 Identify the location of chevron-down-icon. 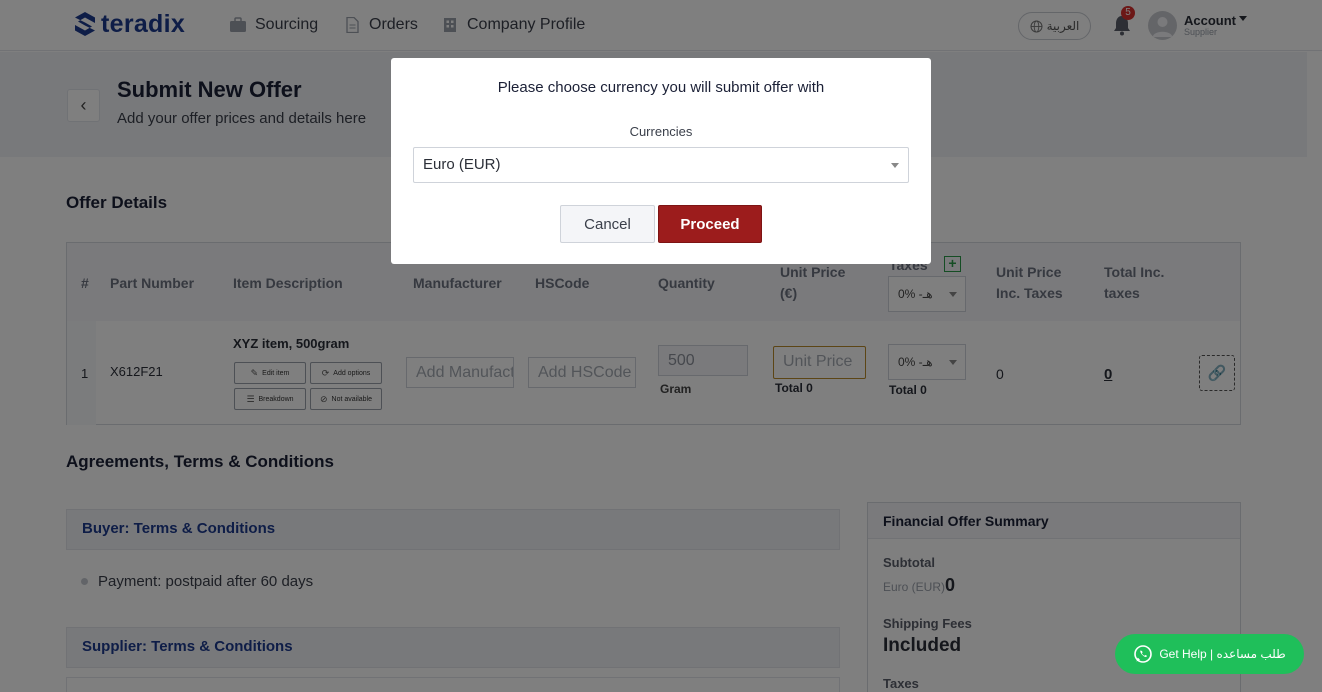
(895, 165).